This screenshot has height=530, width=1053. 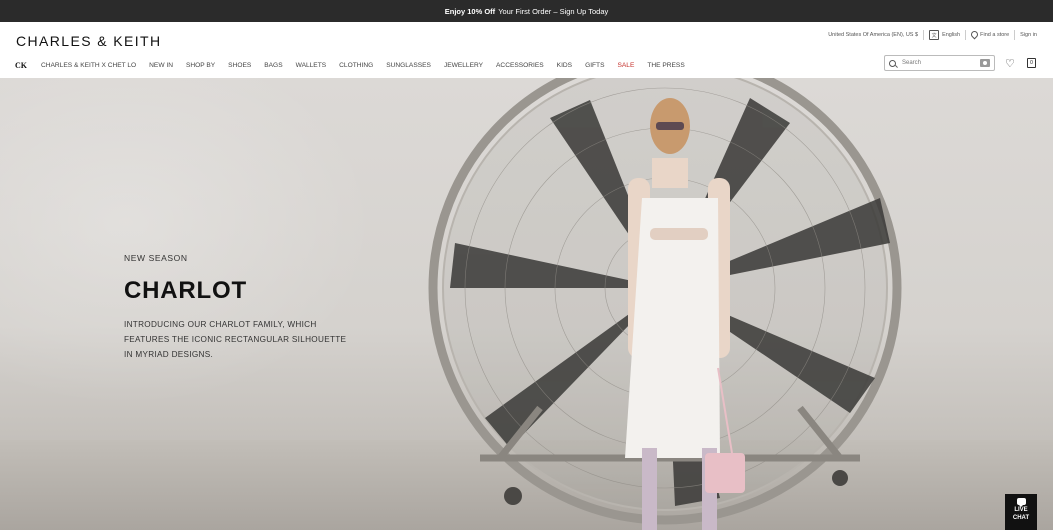 I want to click on search-icon, so click(x=892, y=63).